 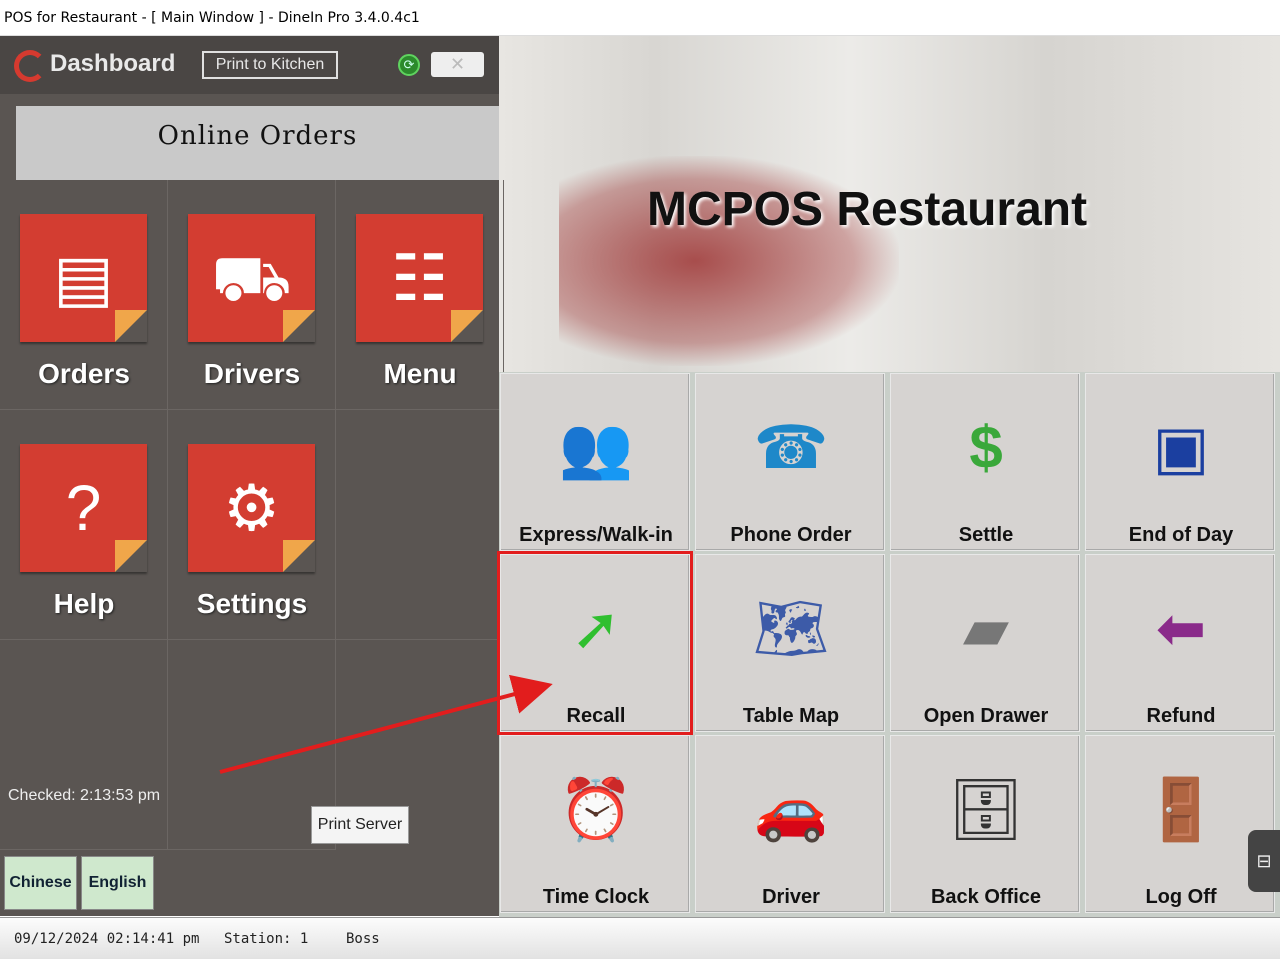 I want to click on phone-order-button: ☎ Phone Order, so click(x=790, y=462).